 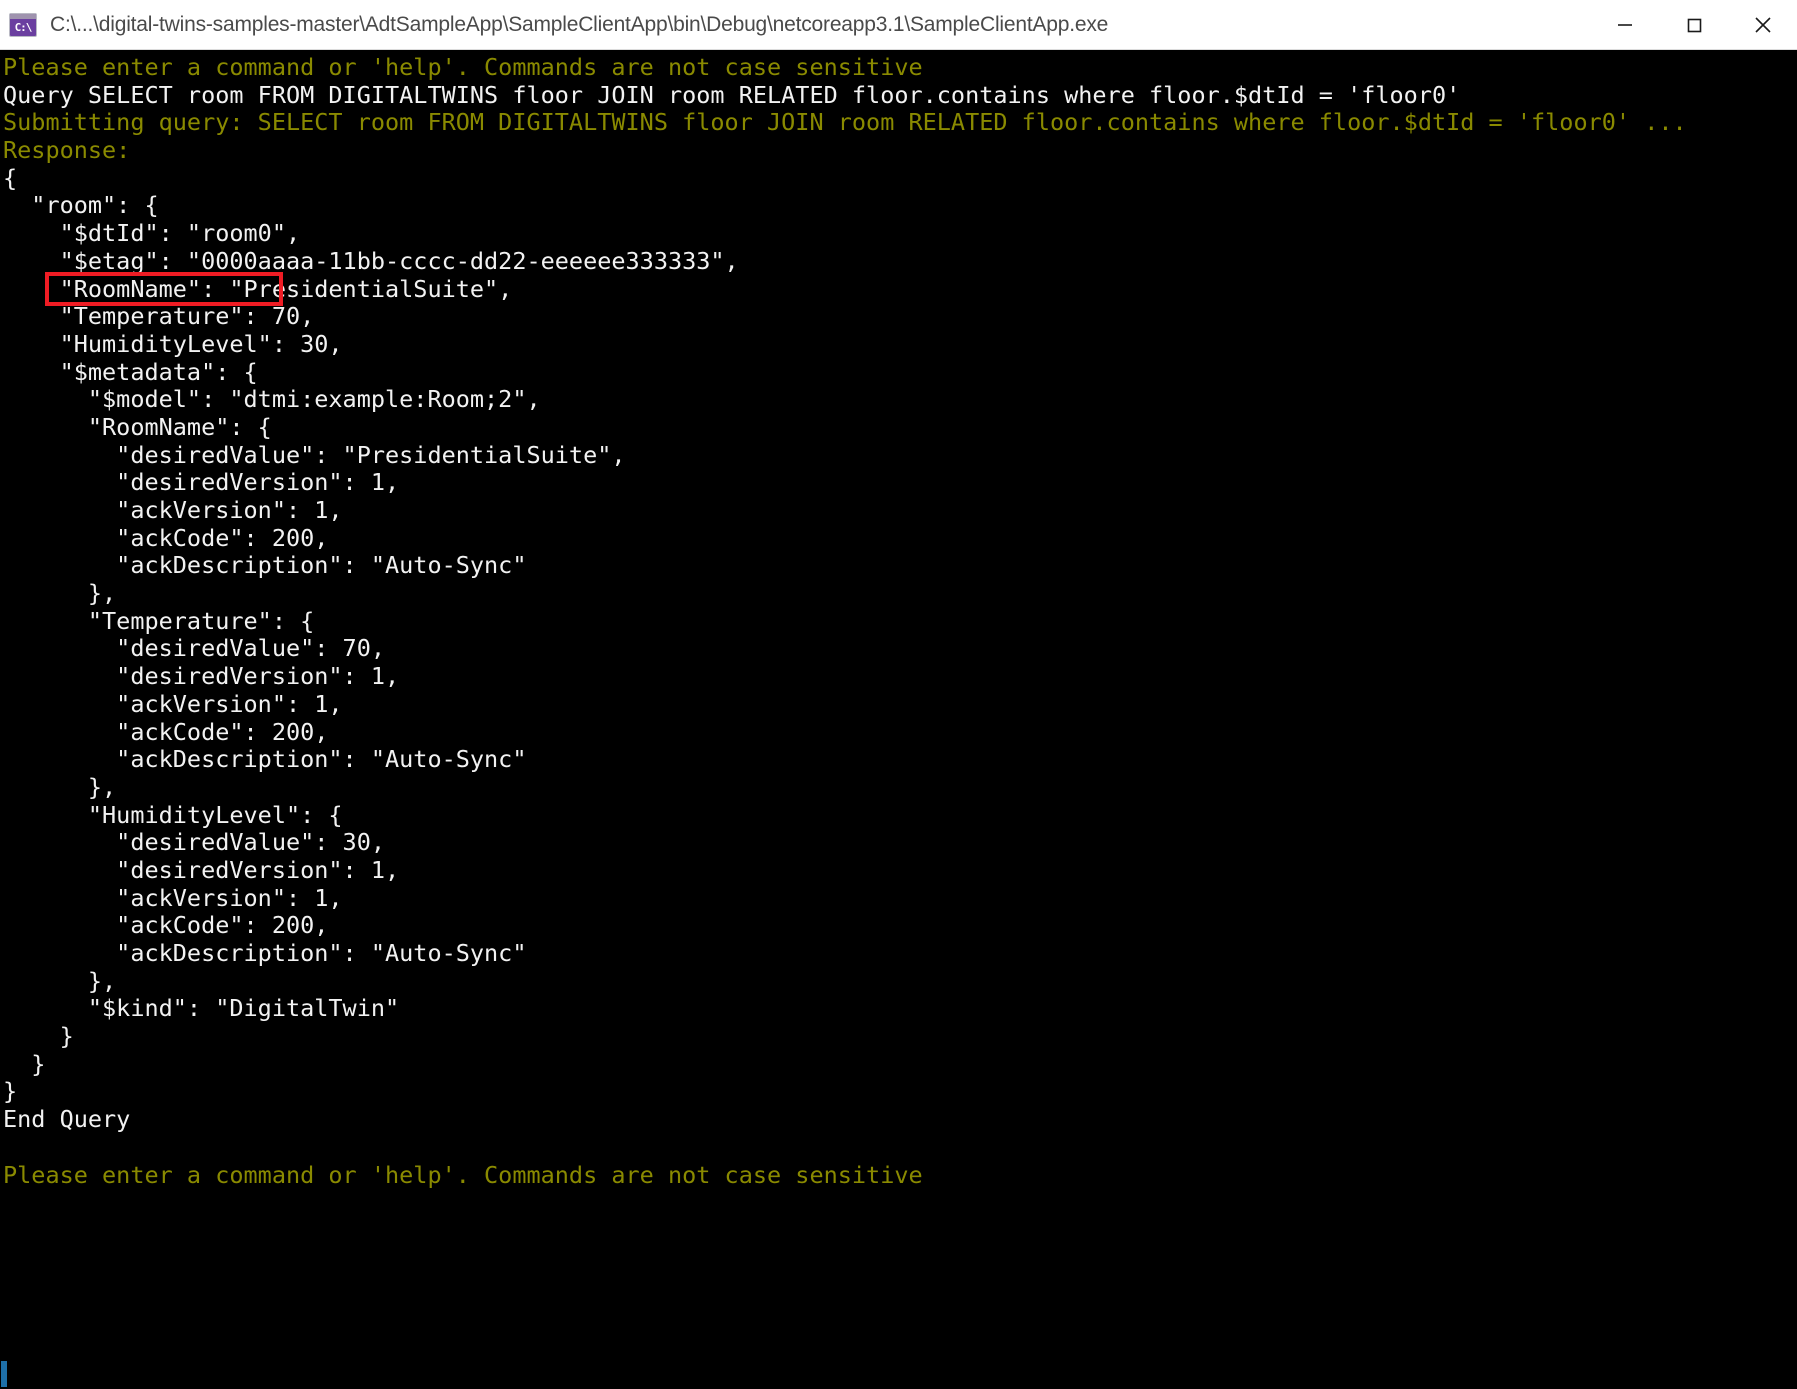 I want to click on console-line: Response:, so click(x=67, y=150).